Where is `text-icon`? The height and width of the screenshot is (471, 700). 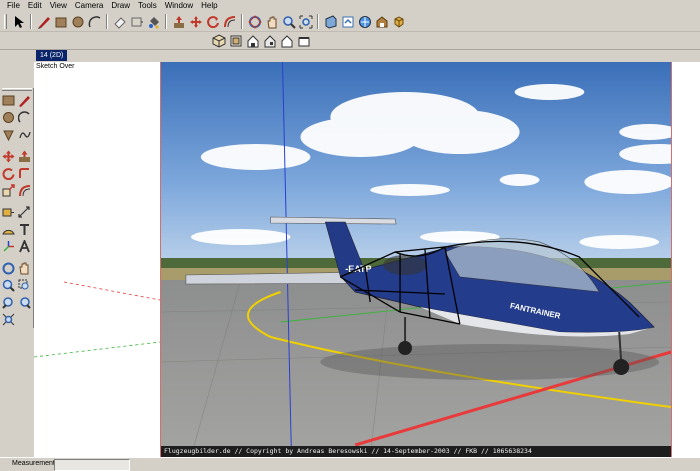 text-icon is located at coordinates (24, 229).